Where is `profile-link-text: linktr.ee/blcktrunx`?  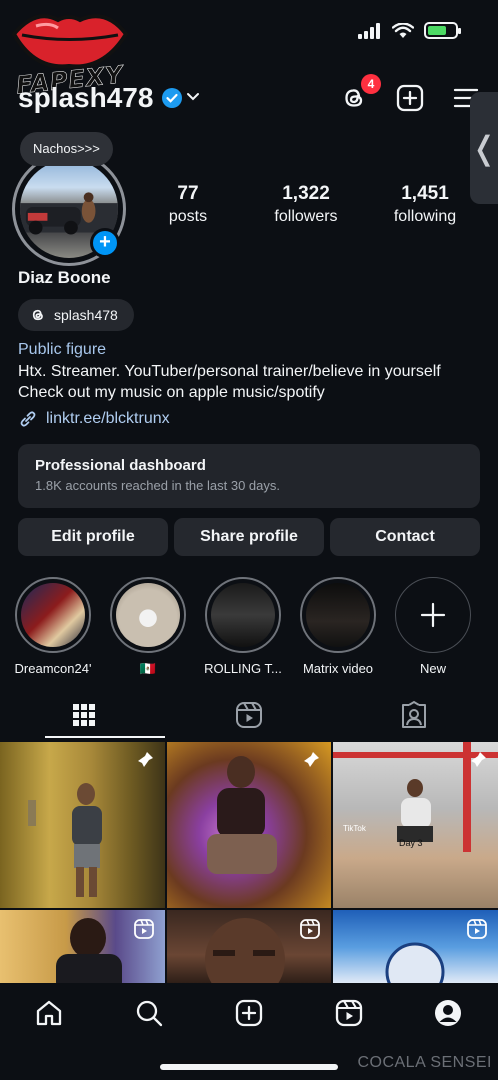 profile-link-text: linktr.ee/blcktrunx is located at coordinates (108, 418).